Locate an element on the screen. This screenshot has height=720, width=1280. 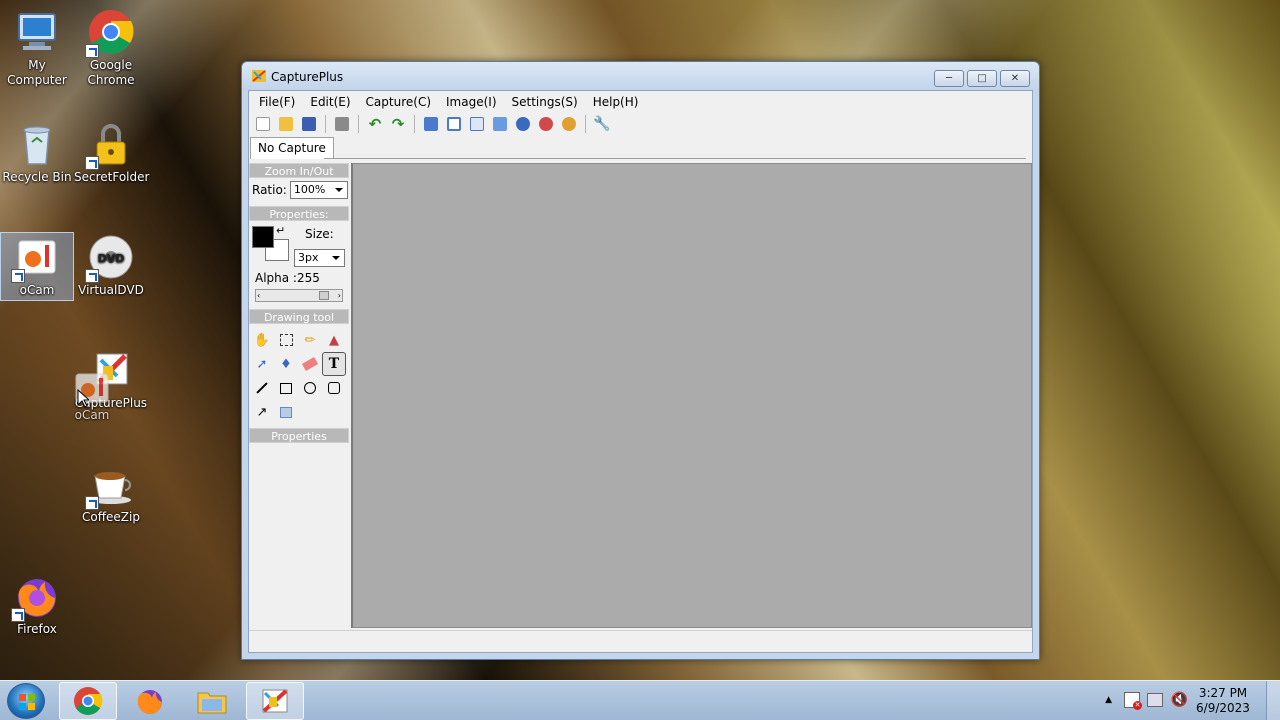
minimize-button: ─ is located at coordinates (949, 78).